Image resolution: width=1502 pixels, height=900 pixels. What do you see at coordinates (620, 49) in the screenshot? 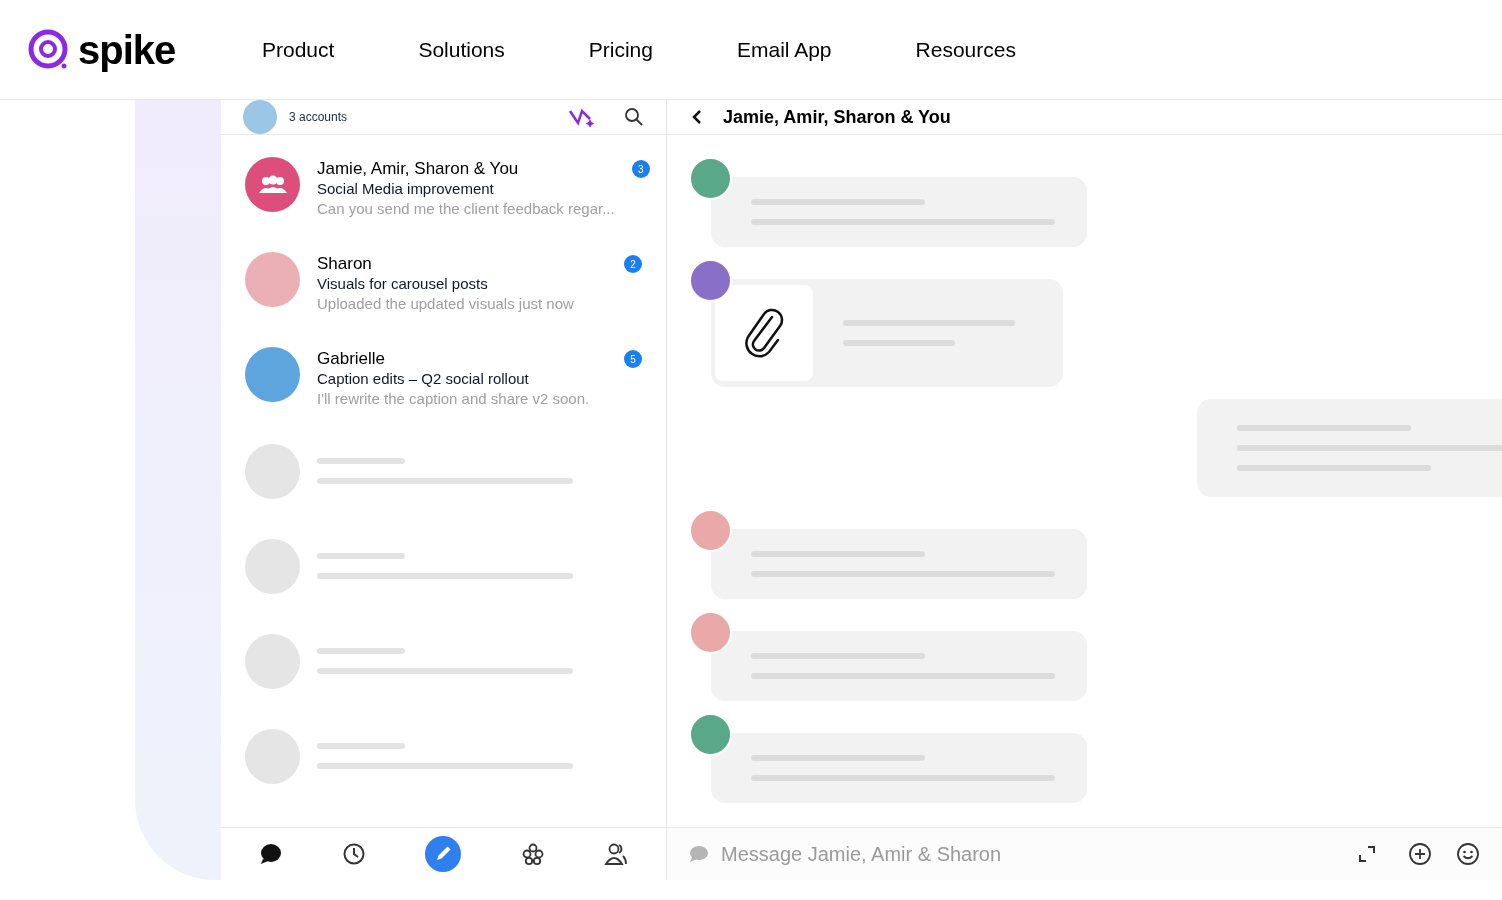
I see `nav-link: Pricing` at bounding box center [620, 49].